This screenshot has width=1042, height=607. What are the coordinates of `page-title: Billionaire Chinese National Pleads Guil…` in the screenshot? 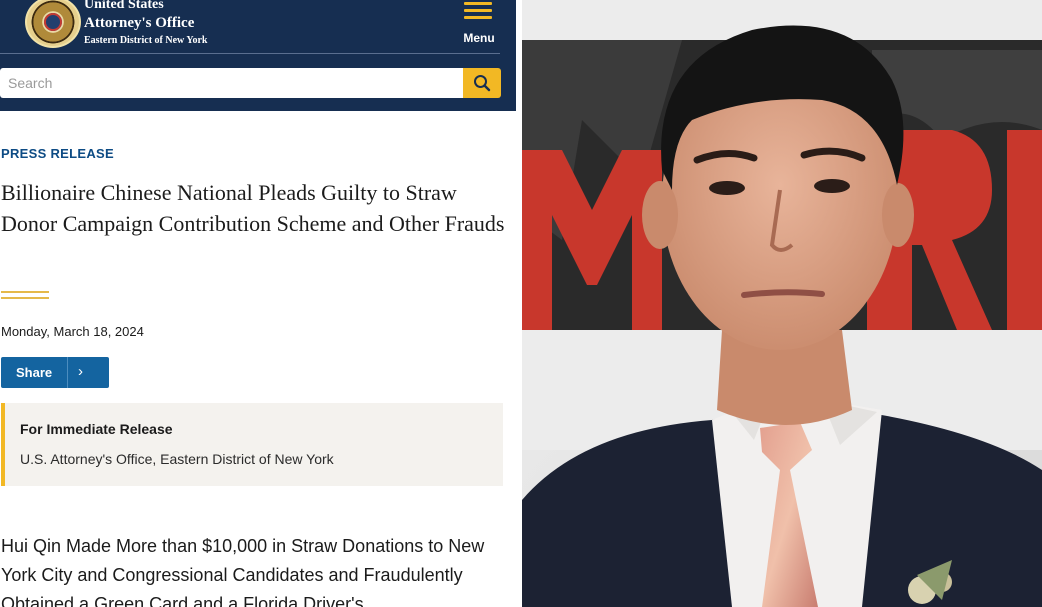 It's located at (253, 208).